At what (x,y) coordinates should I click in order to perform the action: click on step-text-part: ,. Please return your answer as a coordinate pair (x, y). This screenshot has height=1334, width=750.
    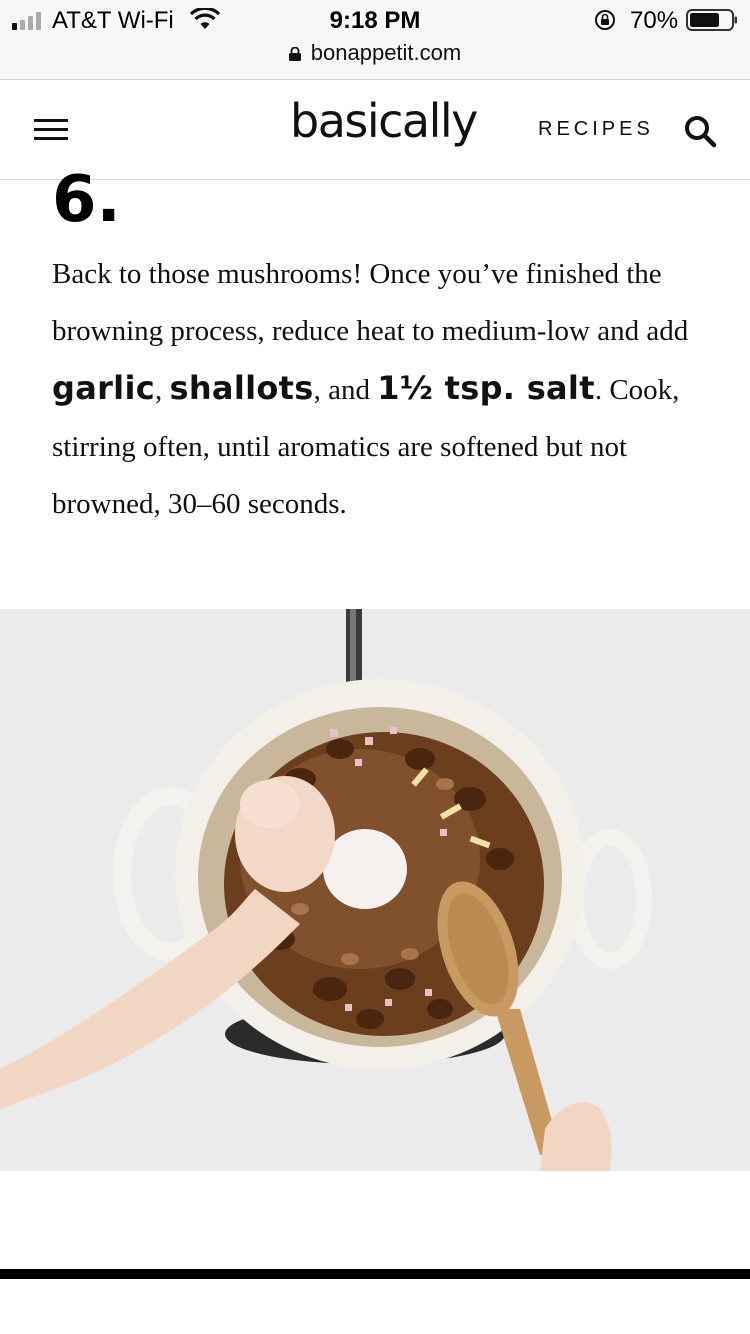
    Looking at the image, I should click on (162, 390).